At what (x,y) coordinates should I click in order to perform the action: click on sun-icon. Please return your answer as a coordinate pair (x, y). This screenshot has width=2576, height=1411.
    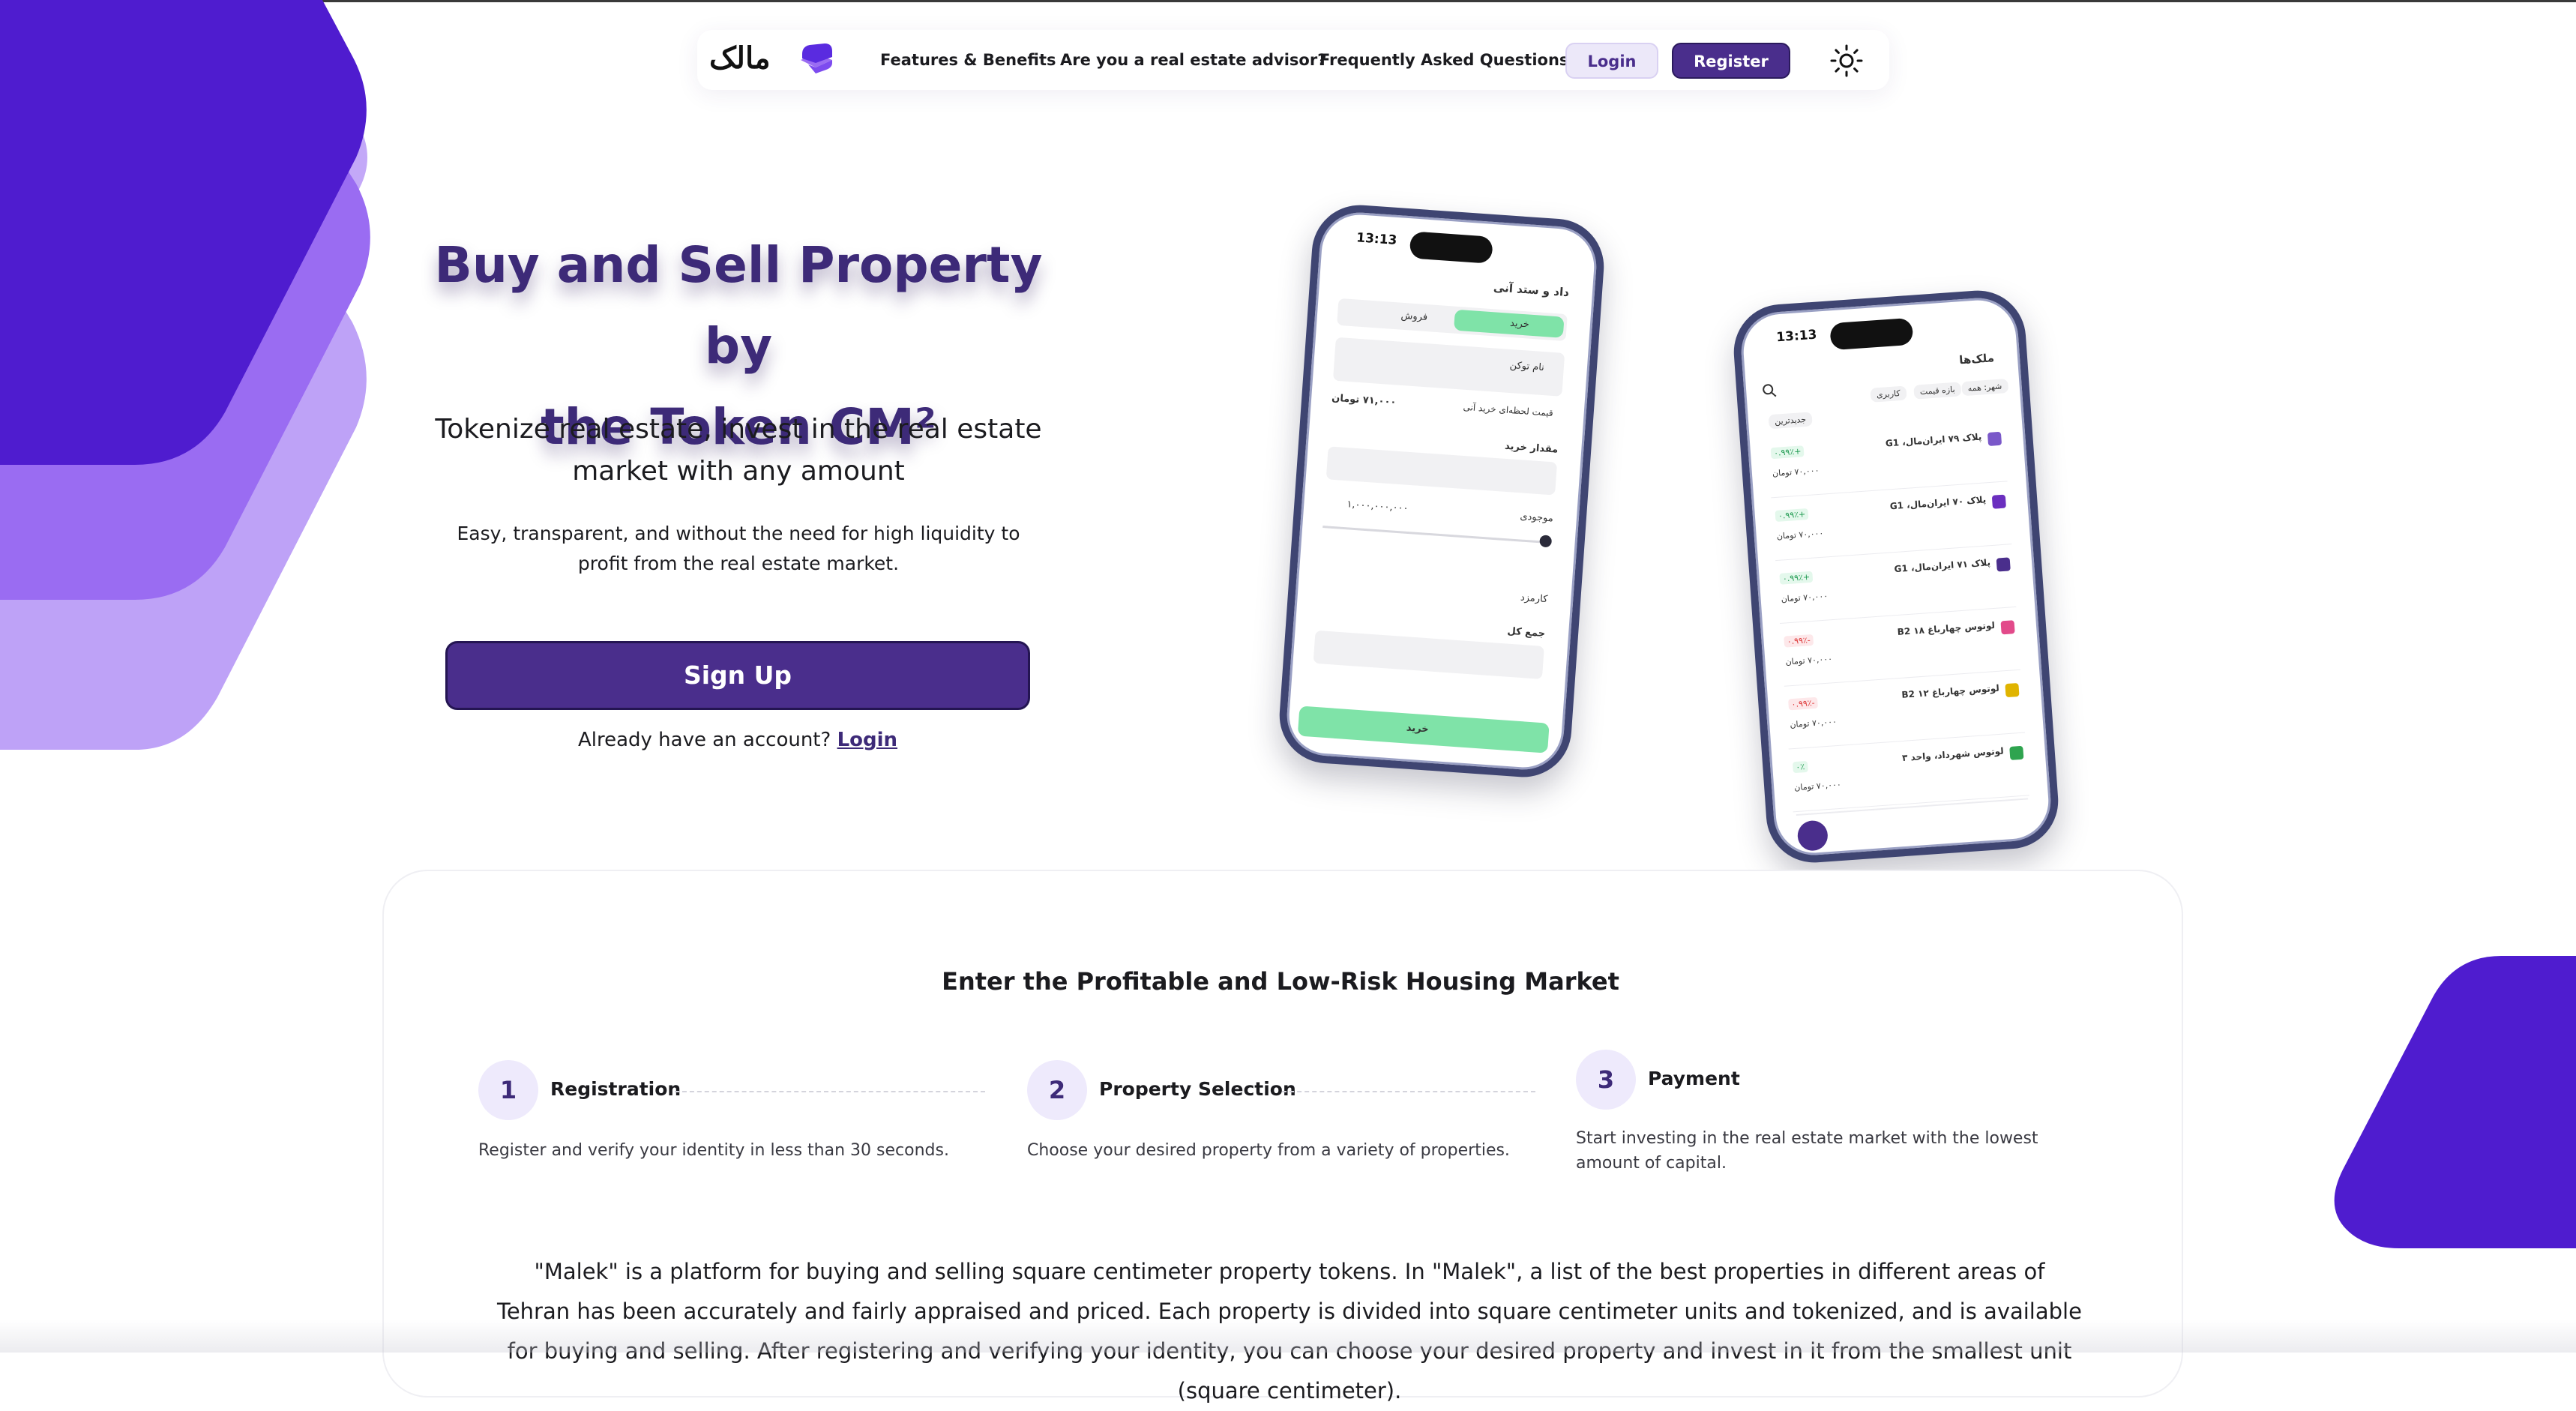
    Looking at the image, I should click on (1847, 60).